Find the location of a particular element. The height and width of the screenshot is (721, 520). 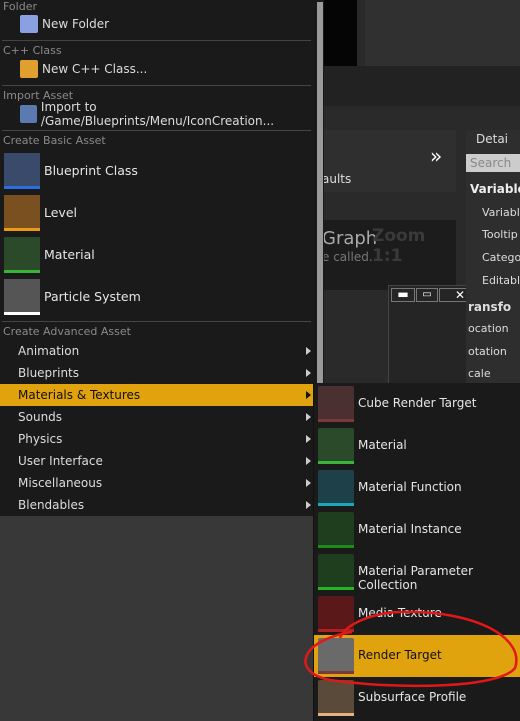

annotation-stroke is located at coordinates (411, 649).